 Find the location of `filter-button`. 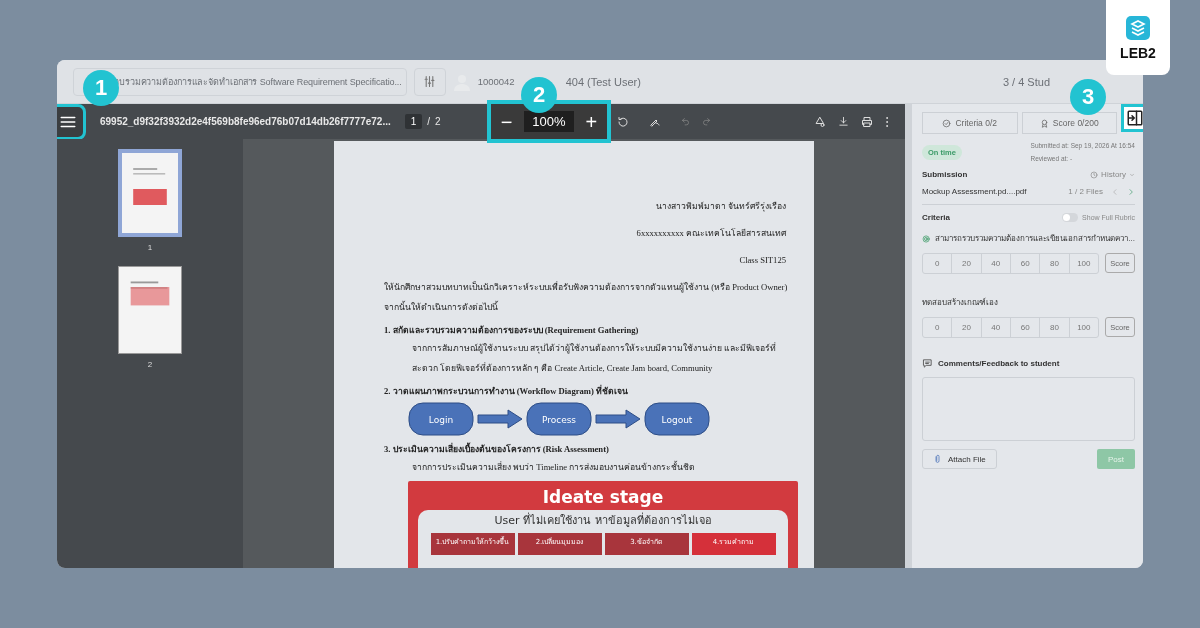

filter-button is located at coordinates (429, 81).